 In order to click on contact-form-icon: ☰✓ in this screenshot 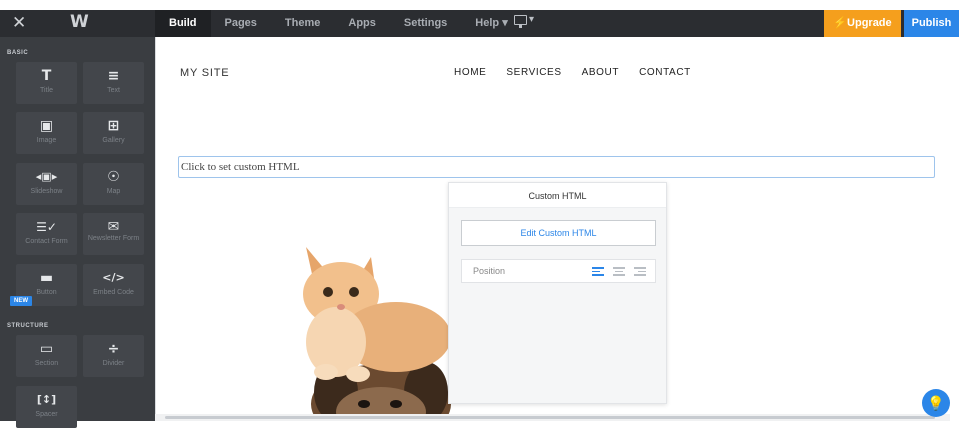, I will do `click(46, 227)`.